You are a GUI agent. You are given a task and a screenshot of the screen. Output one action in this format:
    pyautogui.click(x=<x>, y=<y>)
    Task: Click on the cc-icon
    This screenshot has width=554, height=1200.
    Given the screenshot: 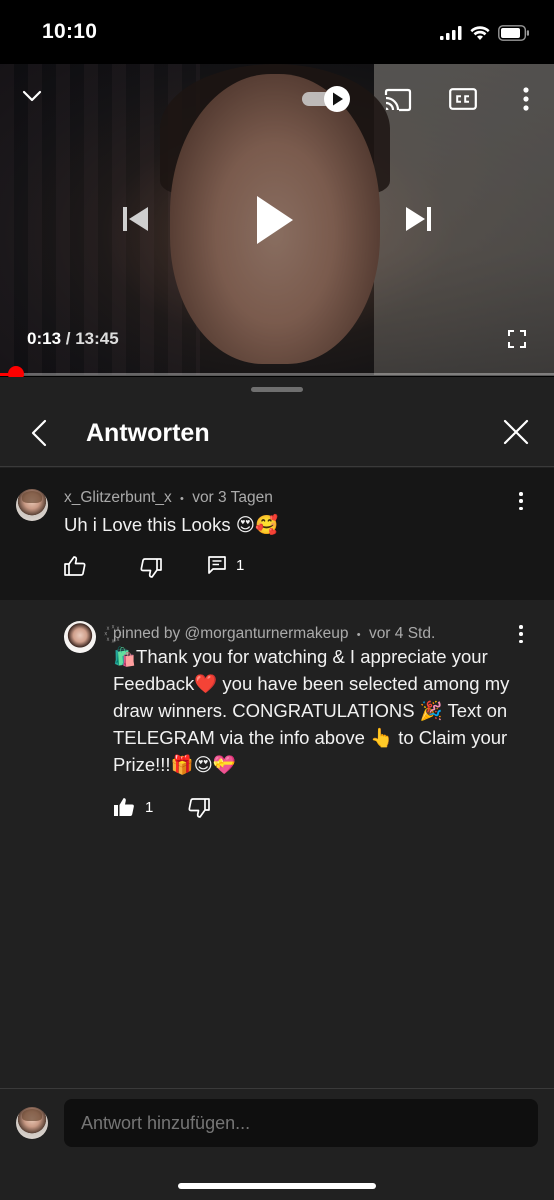 What is the action you would take?
    pyautogui.click(x=463, y=99)
    